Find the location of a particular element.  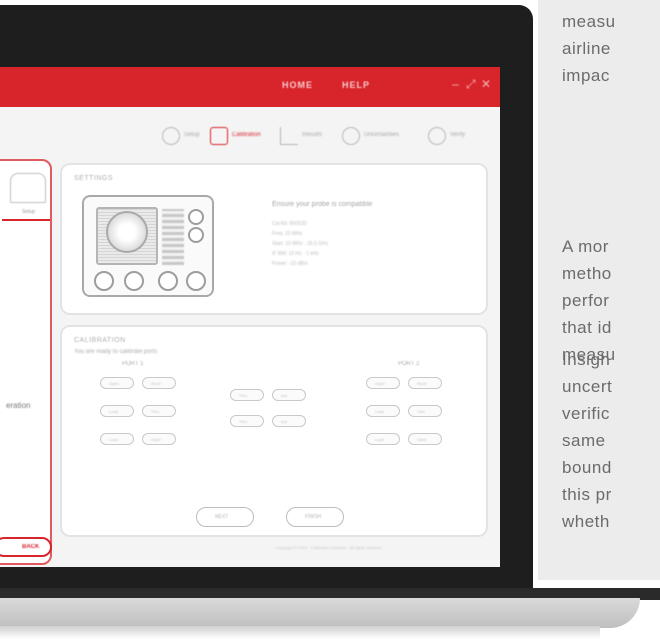

settings-line: Freq: 10 MHz is located at coordinates (287, 234).